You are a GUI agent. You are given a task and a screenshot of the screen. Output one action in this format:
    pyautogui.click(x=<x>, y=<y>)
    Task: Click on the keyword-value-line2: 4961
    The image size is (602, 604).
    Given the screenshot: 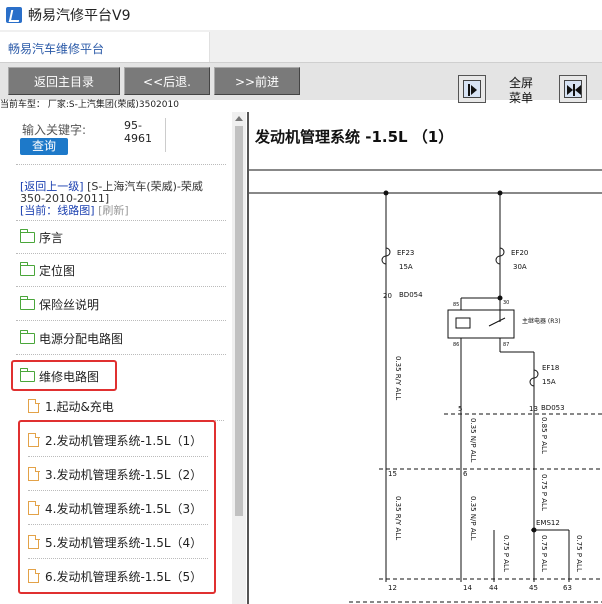 What is the action you would take?
    pyautogui.click(x=138, y=138)
    